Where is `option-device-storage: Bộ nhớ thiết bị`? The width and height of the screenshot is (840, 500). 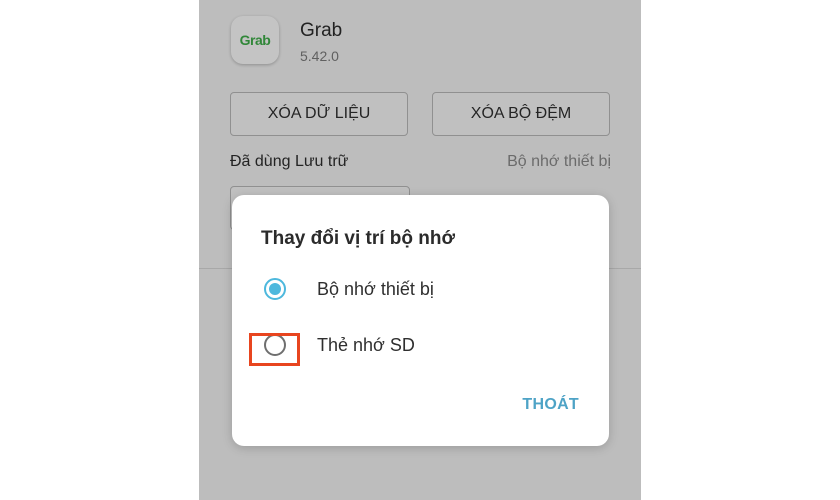 option-device-storage: Bộ nhớ thiết bị is located at coordinates (420, 289).